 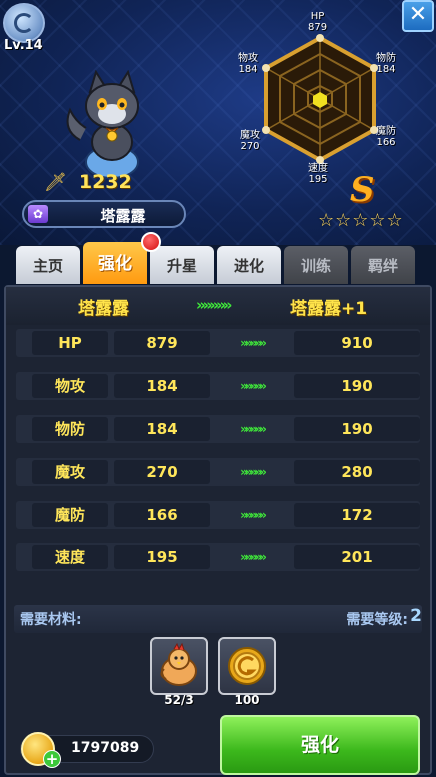 I want to click on tab-bar: 主页 强化 升星 进化 训练 羁绊, so click(x=217, y=264).